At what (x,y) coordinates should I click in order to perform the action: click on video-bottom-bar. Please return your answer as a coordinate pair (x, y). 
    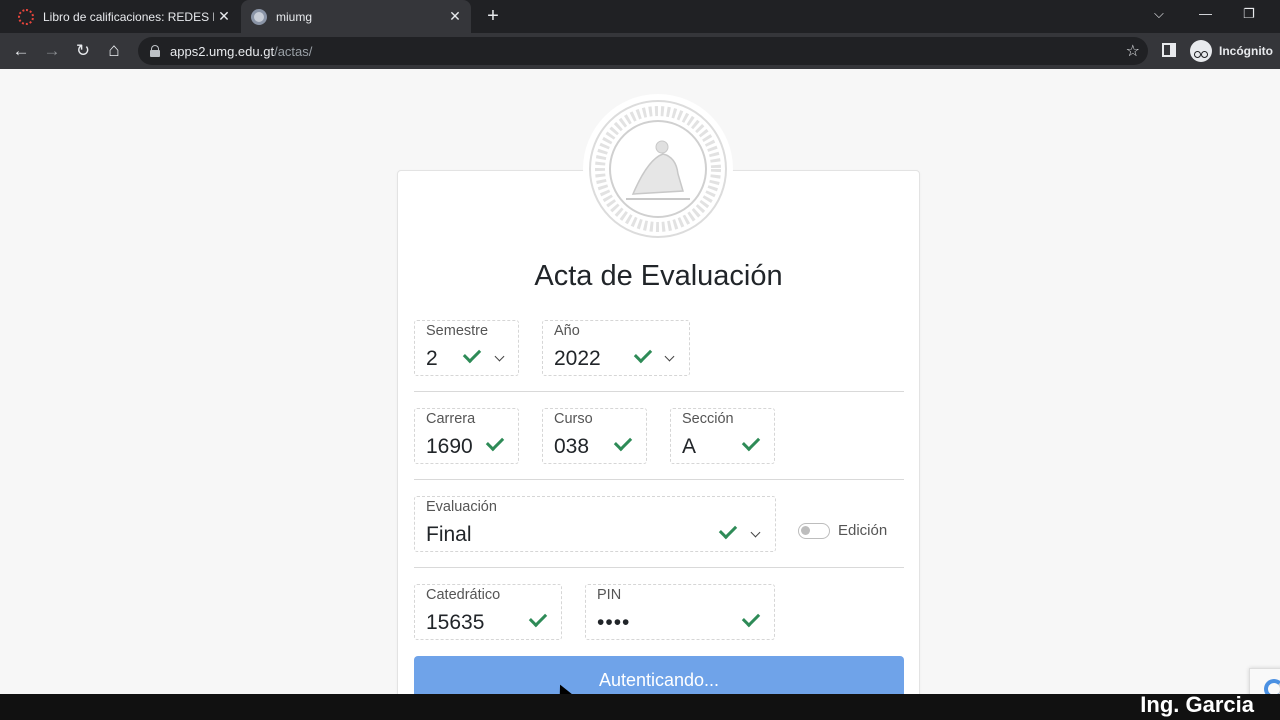
    Looking at the image, I should click on (640, 707).